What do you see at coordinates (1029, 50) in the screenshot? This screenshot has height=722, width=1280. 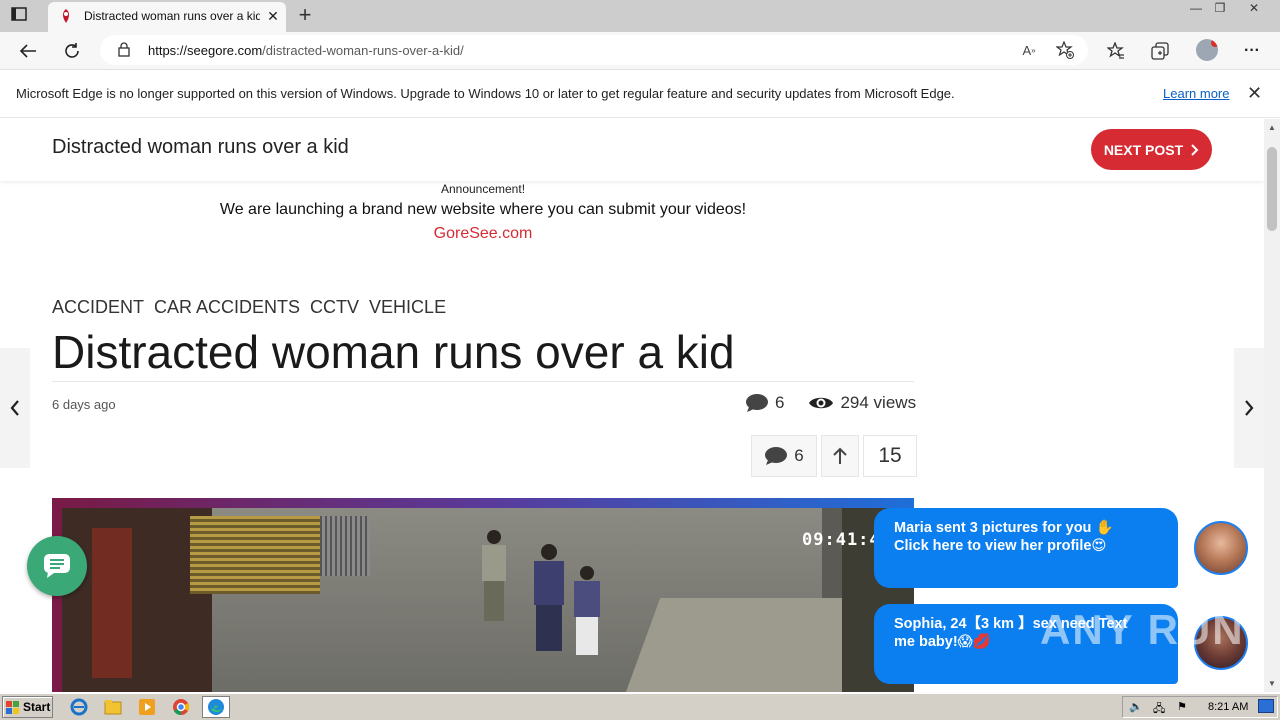 I see `read-aloud-icon: A»` at bounding box center [1029, 50].